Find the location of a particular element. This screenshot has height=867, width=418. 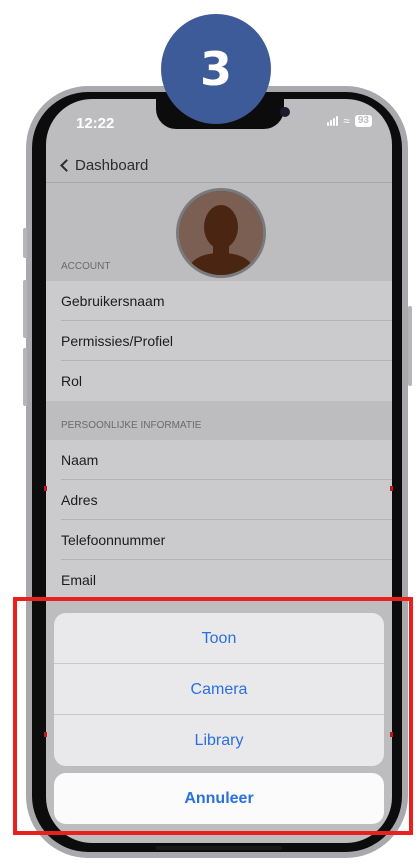

status-time: 12:22 is located at coordinates (95, 123).